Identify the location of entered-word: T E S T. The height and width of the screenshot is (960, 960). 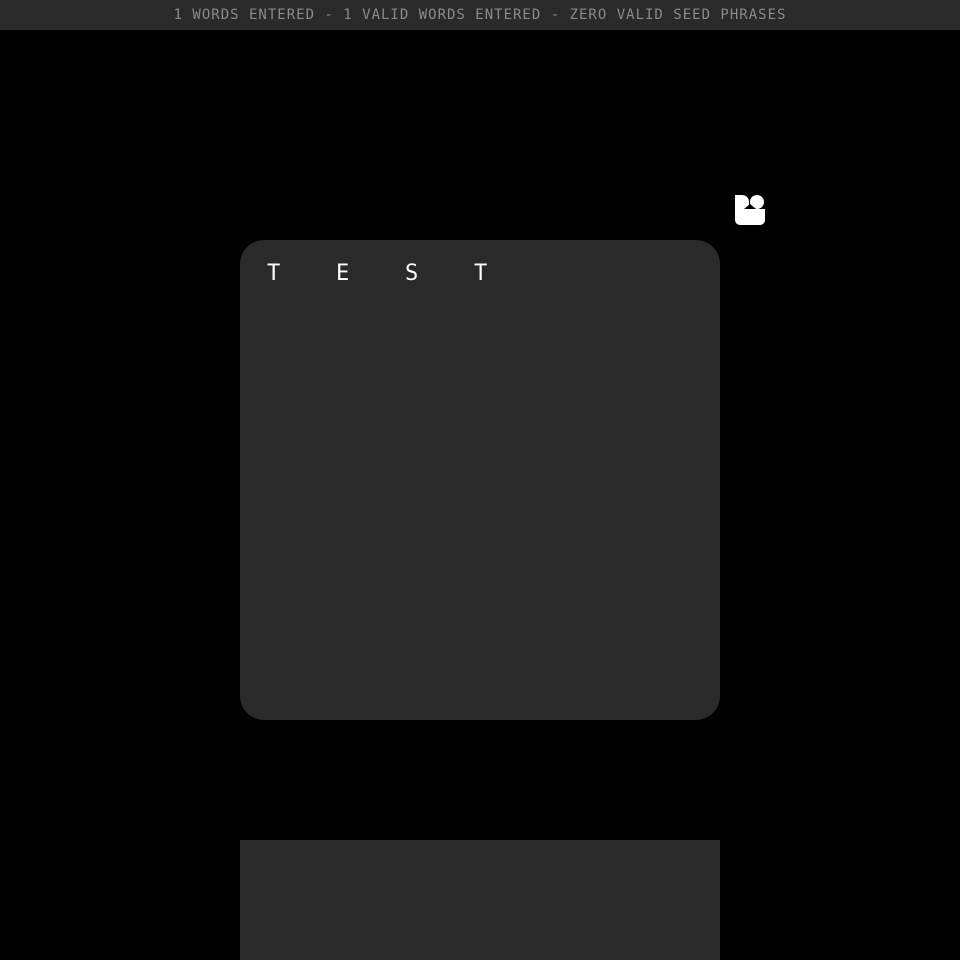
(402, 274).